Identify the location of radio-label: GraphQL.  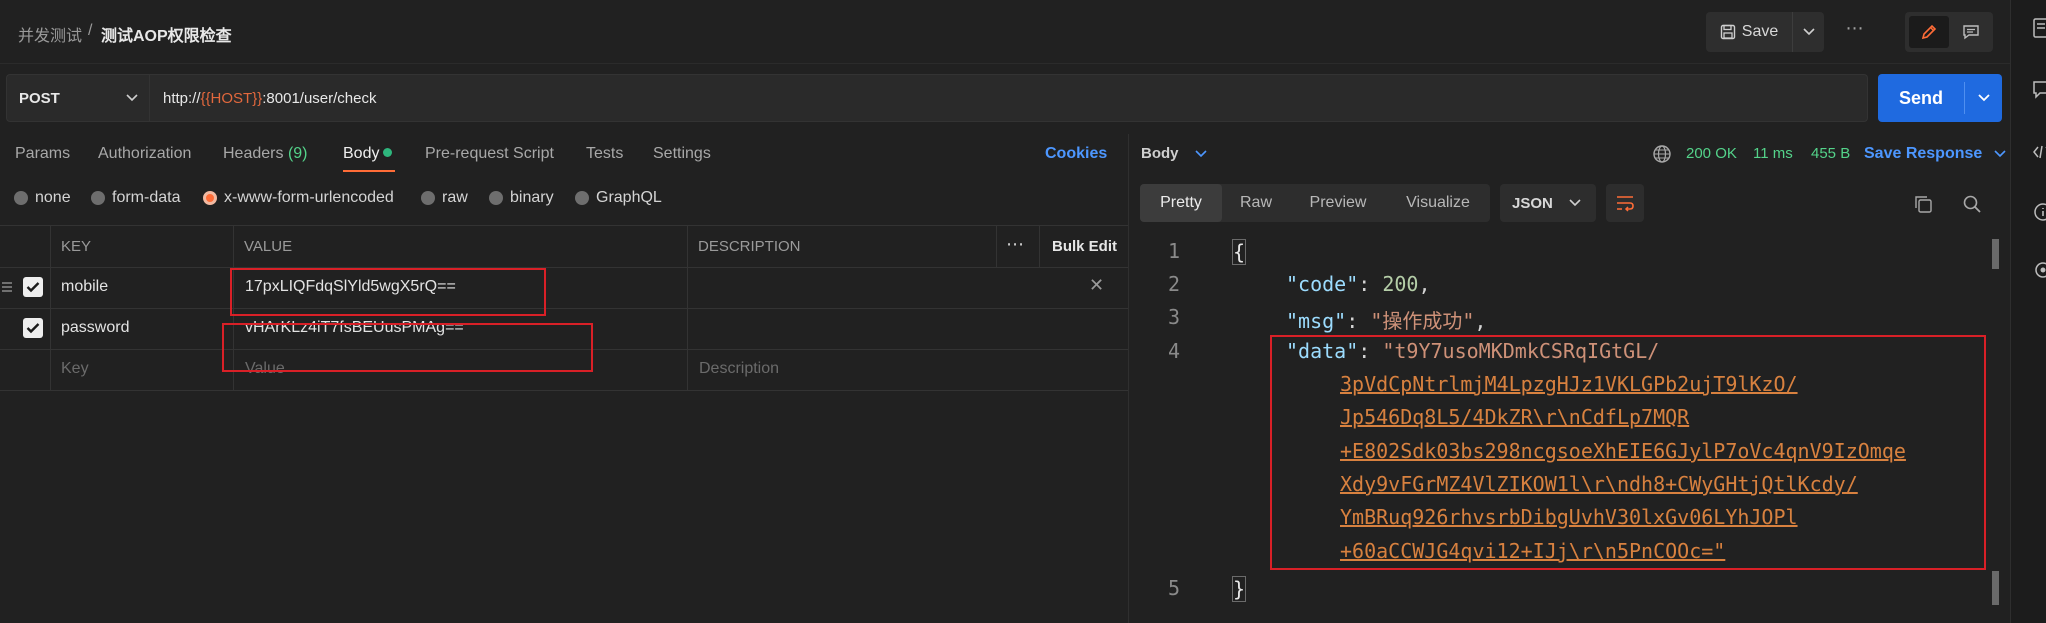
(629, 197).